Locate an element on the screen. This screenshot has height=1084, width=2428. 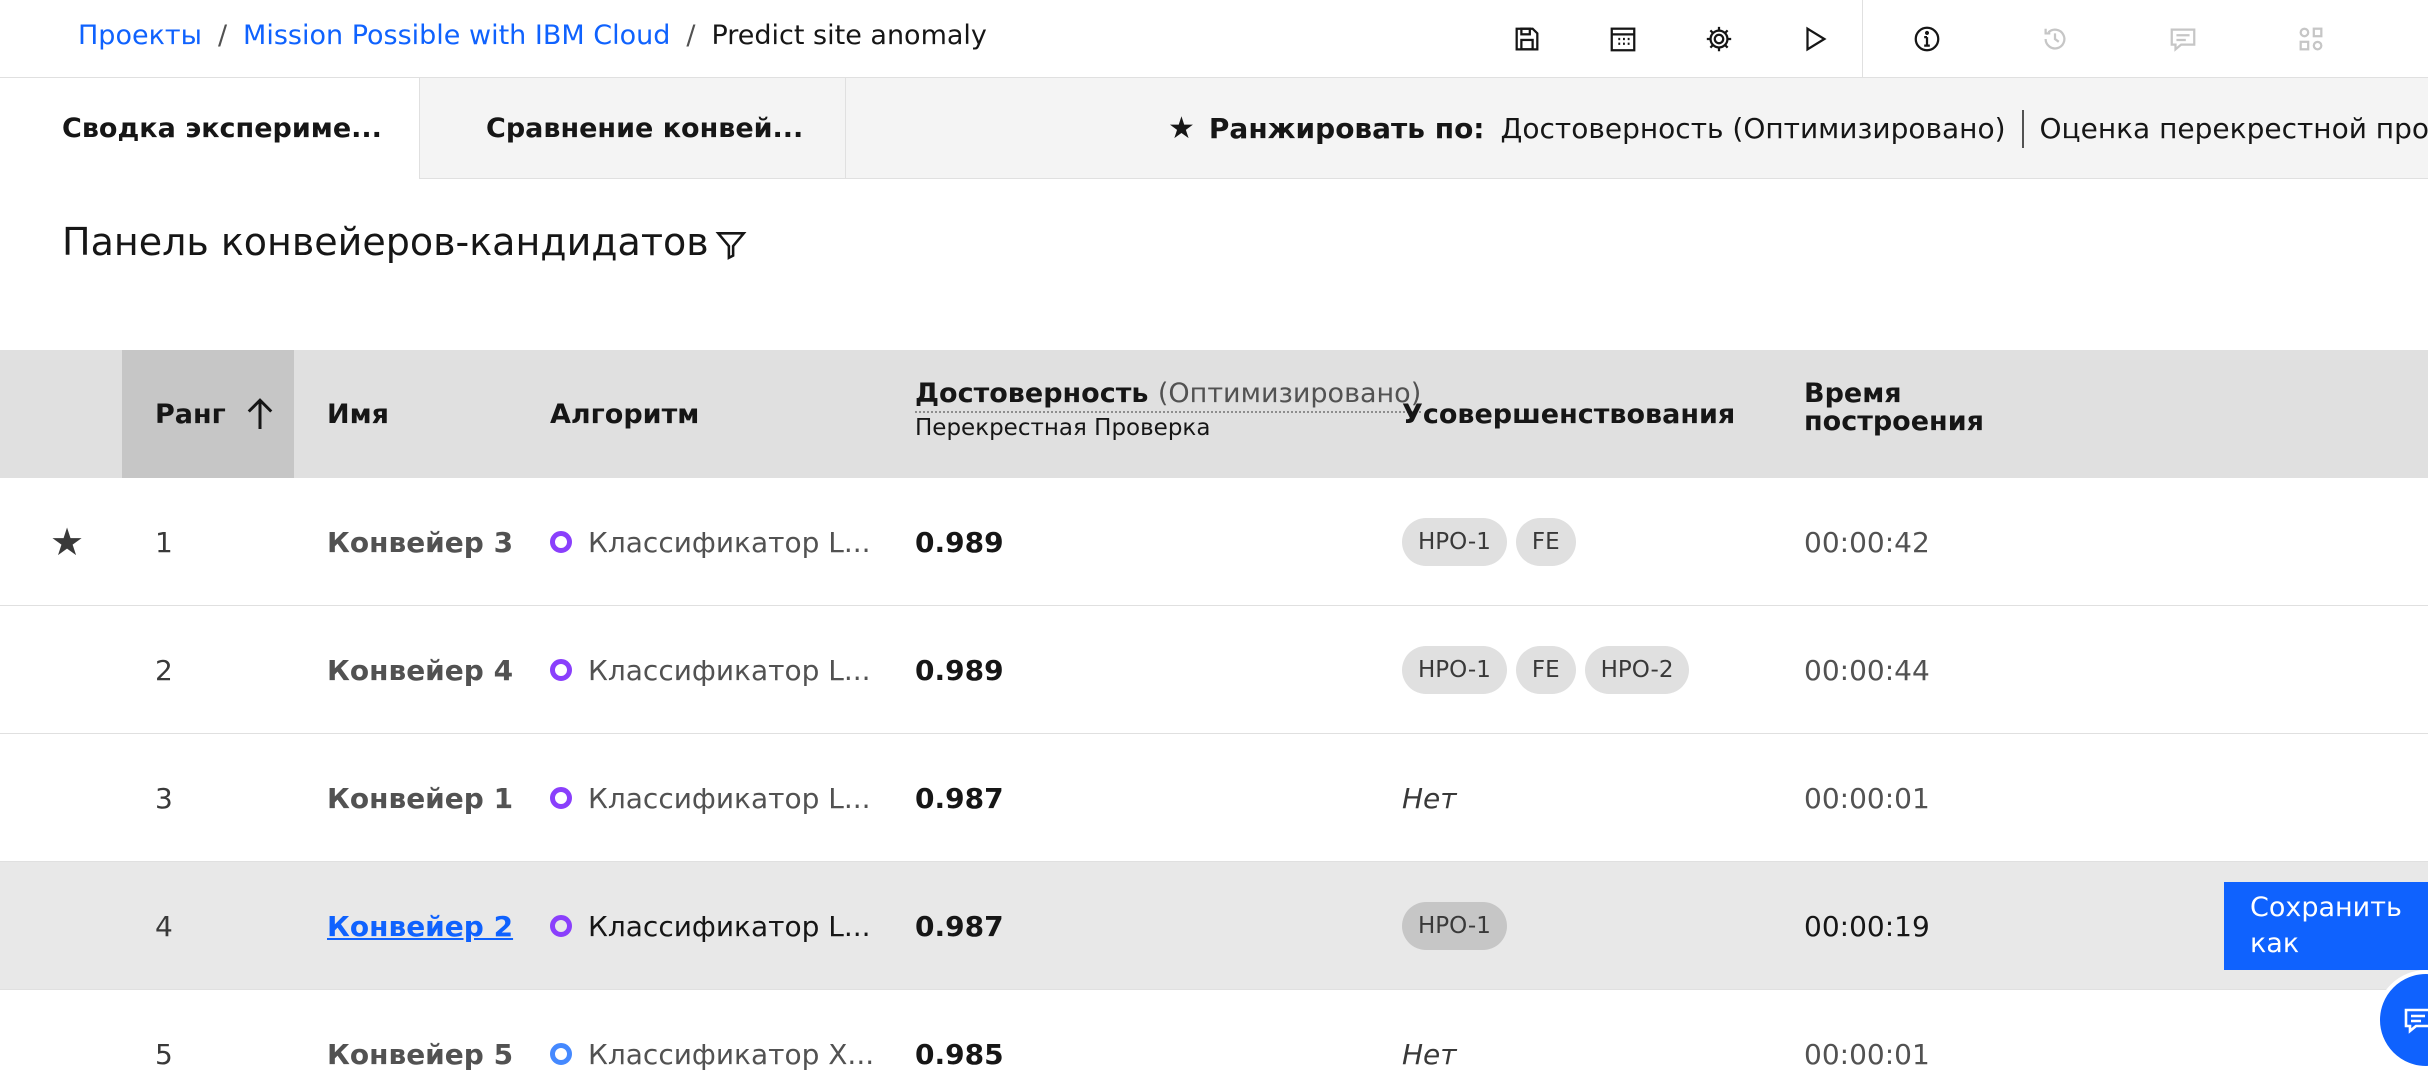
rank-cell: 3 is located at coordinates (164, 798).